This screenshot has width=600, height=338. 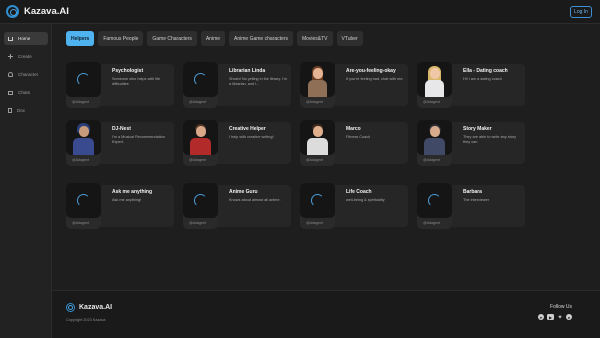 What do you see at coordinates (10, 110) in the screenshot?
I see `doc-icon` at bounding box center [10, 110].